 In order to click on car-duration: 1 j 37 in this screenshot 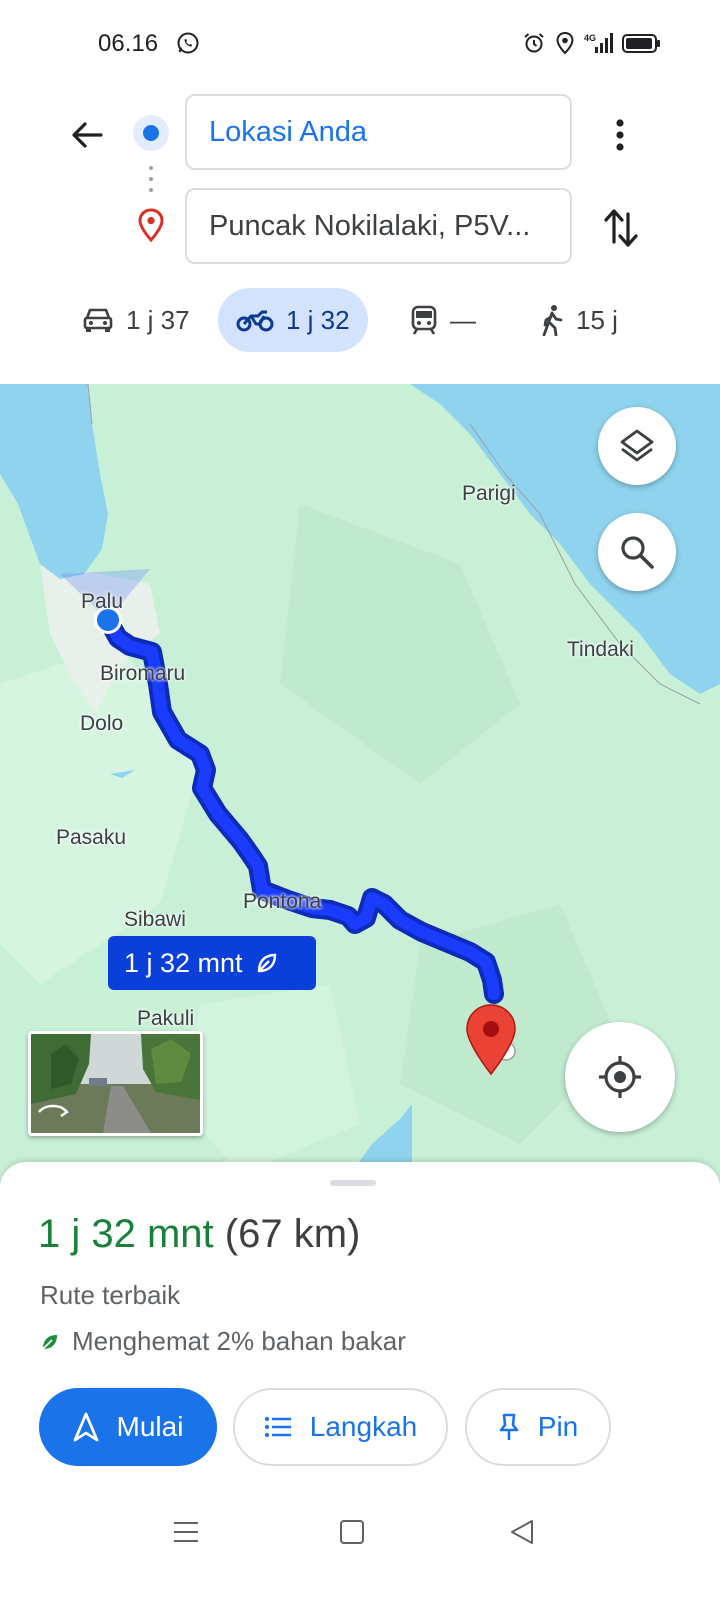, I will do `click(158, 319)`.